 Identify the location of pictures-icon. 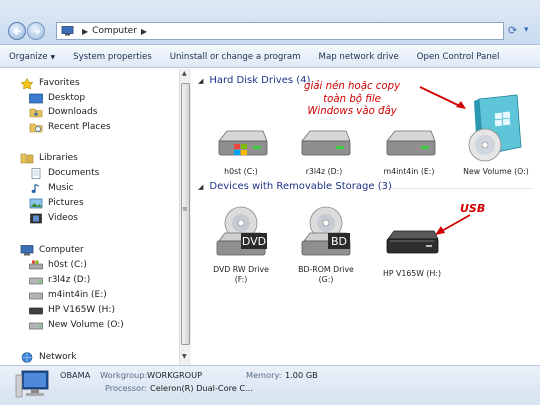
(36, 203).